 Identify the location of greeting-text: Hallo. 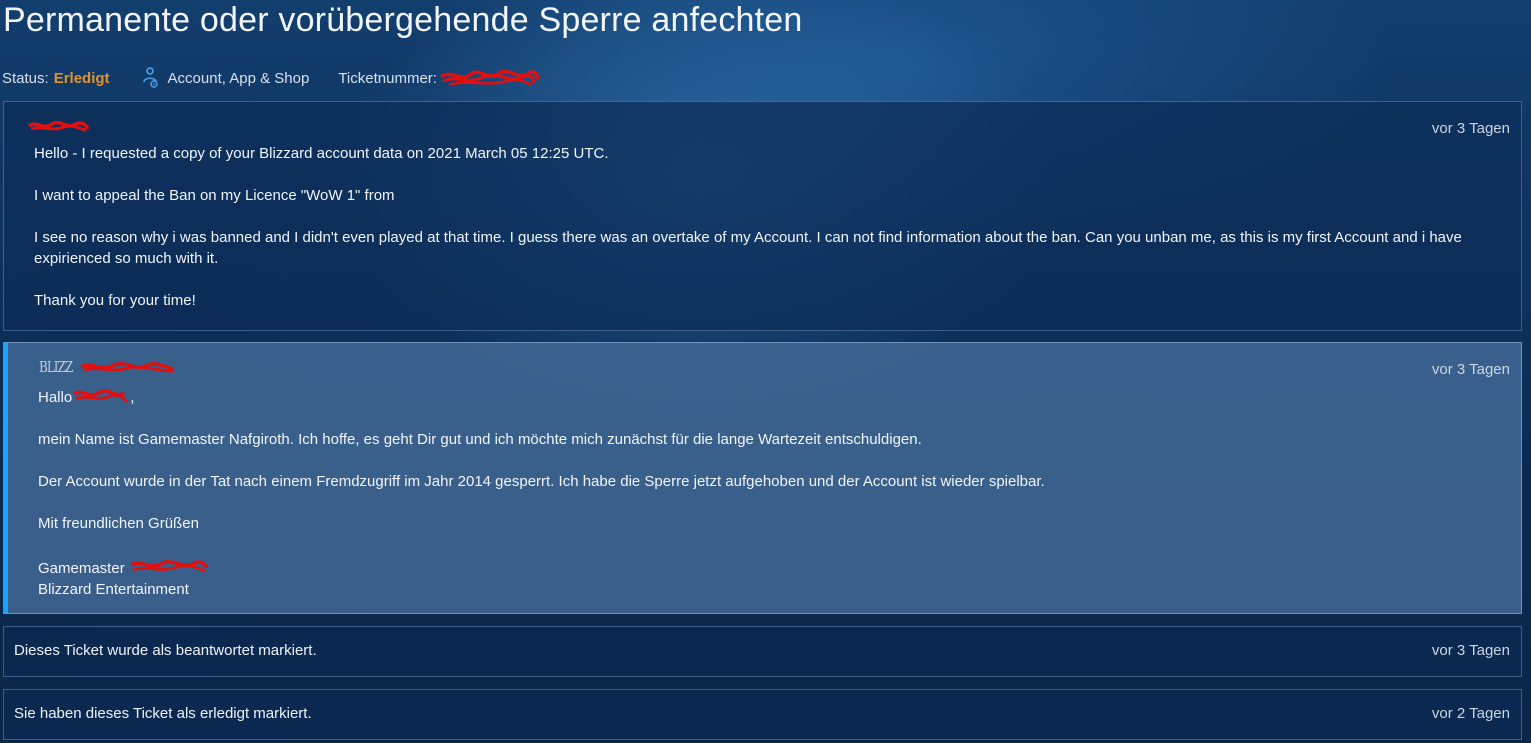
(55, 397).